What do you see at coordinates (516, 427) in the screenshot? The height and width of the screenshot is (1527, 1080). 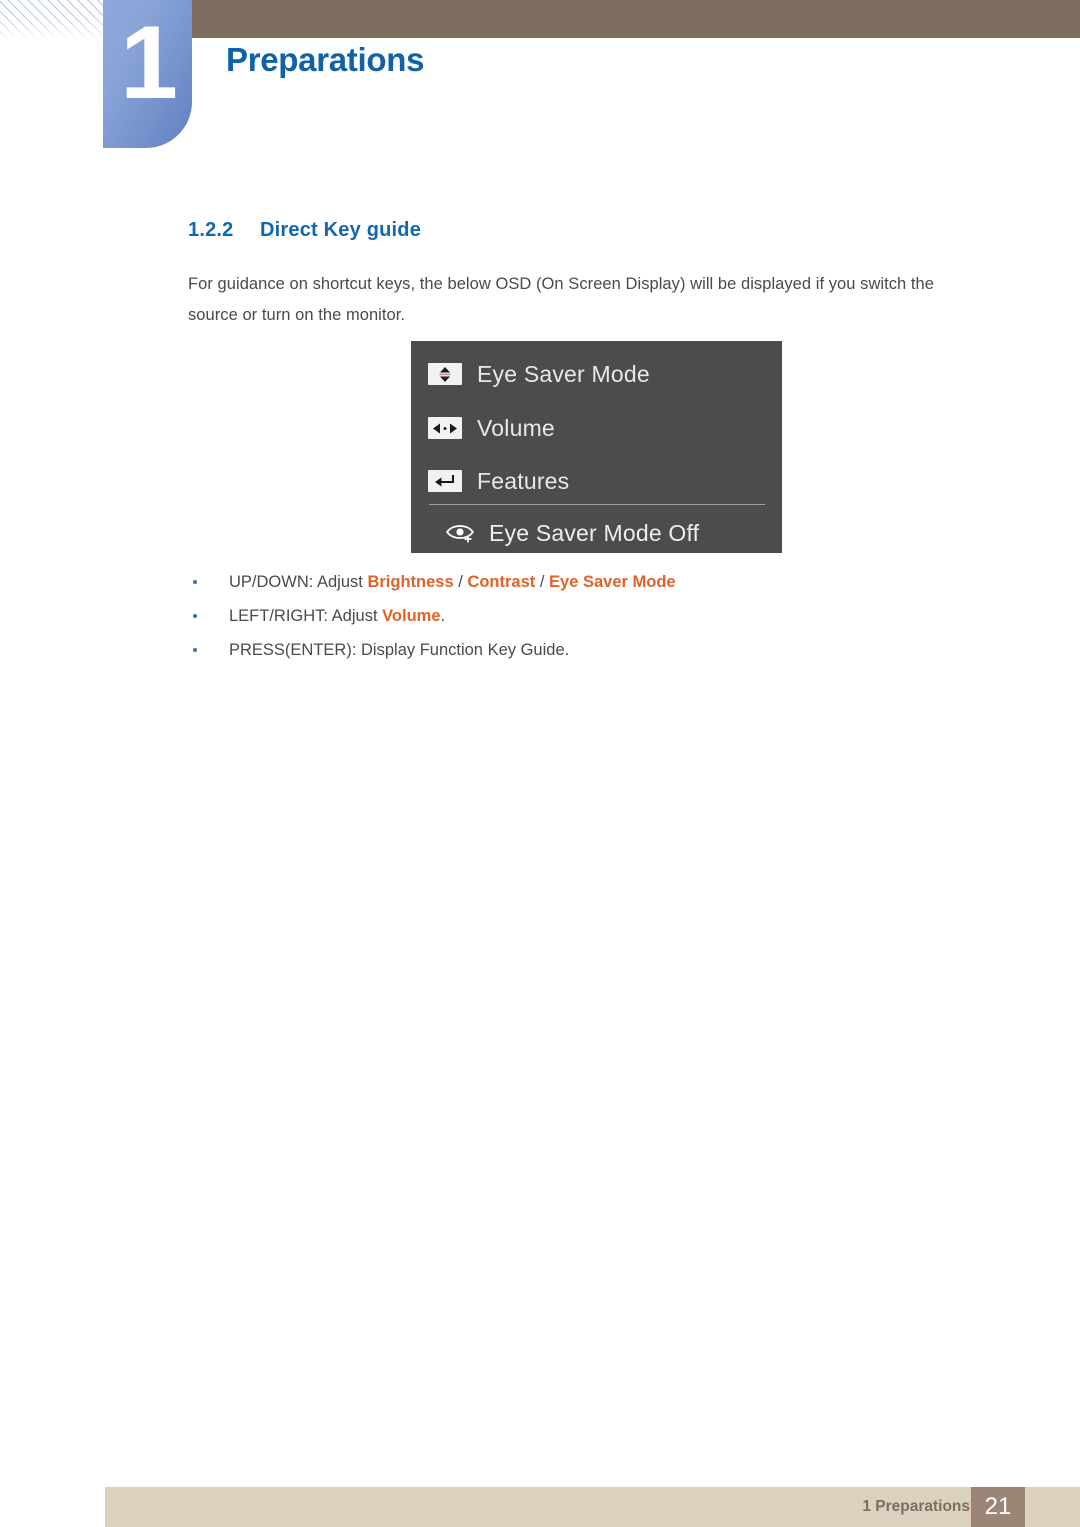 I see `osd-label-volume: Volume` at bounding box center [516, 427].